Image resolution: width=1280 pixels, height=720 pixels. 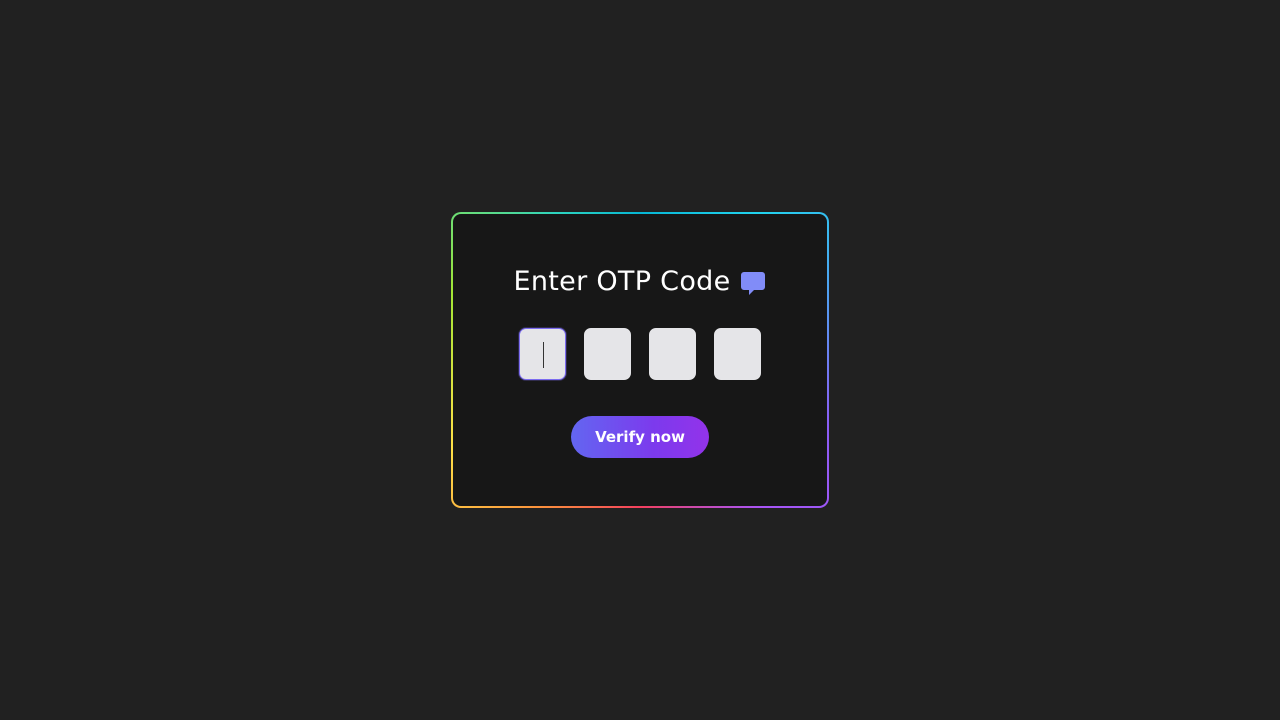 I want to click on otp-card-border: Enter OTP Code Verify now, so click(x=640, y=360).